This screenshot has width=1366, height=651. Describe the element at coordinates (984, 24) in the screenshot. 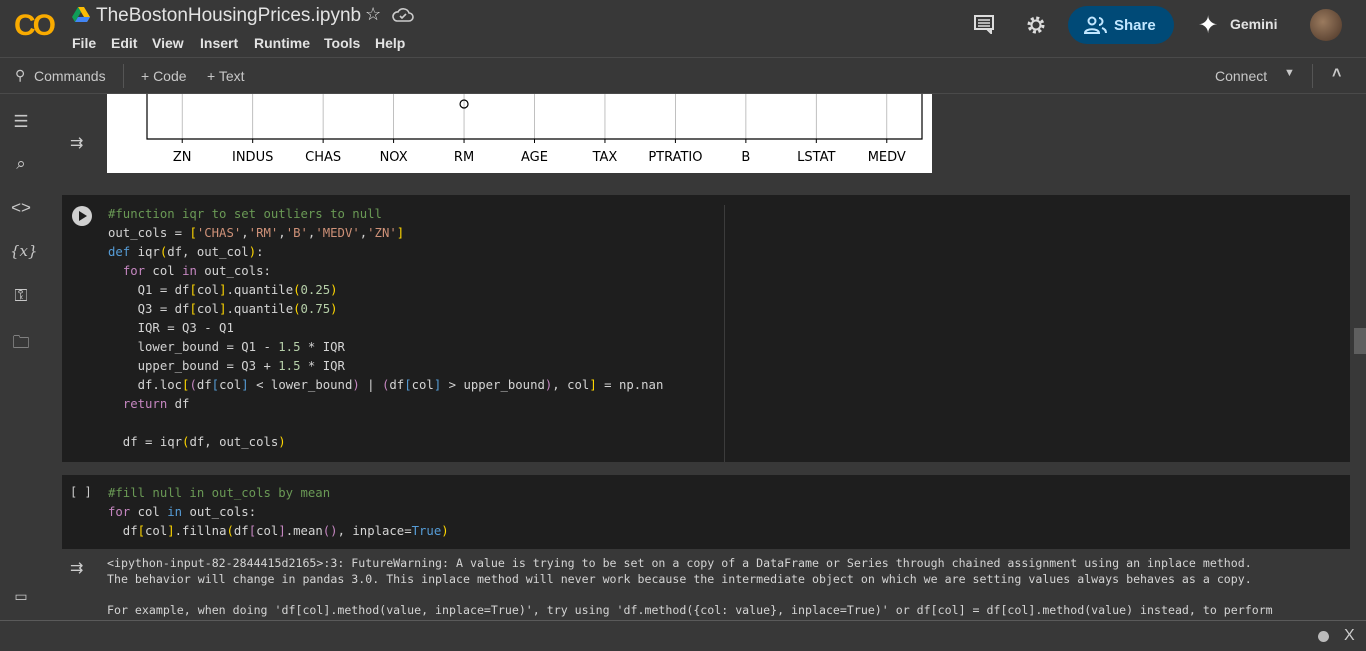

I see `comment-icon` at that location.